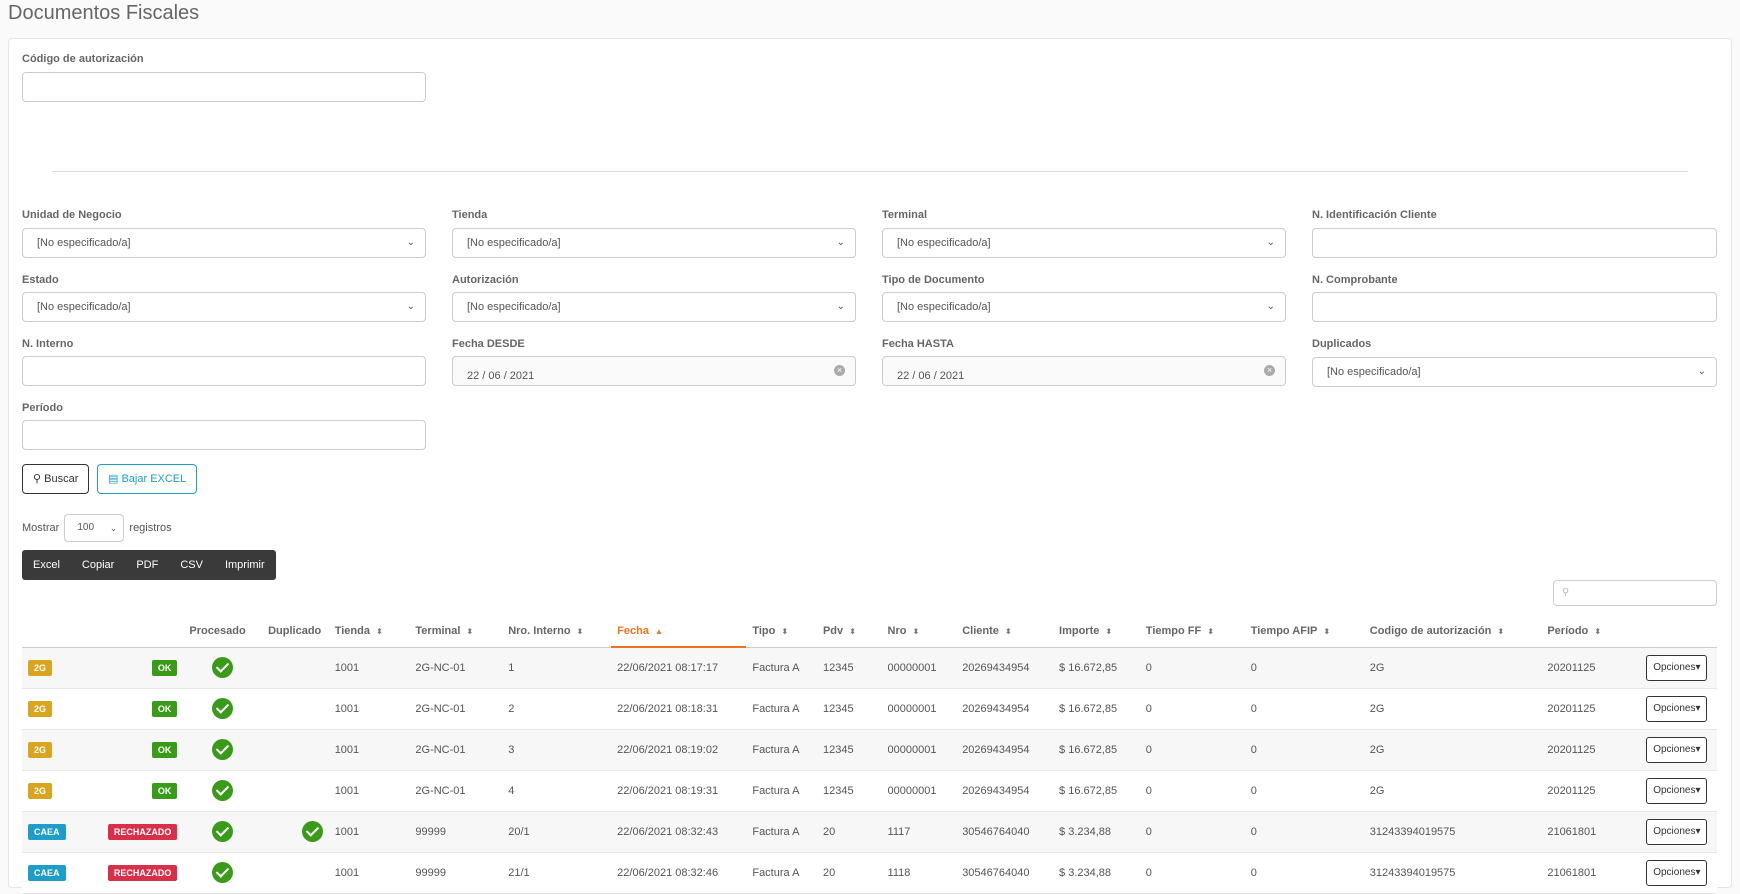  Describe the element at coordinates (1084, 371) in the screenshot. I see `fecha-hasta-input: 22 / 06 / 2021 ×` at that location.